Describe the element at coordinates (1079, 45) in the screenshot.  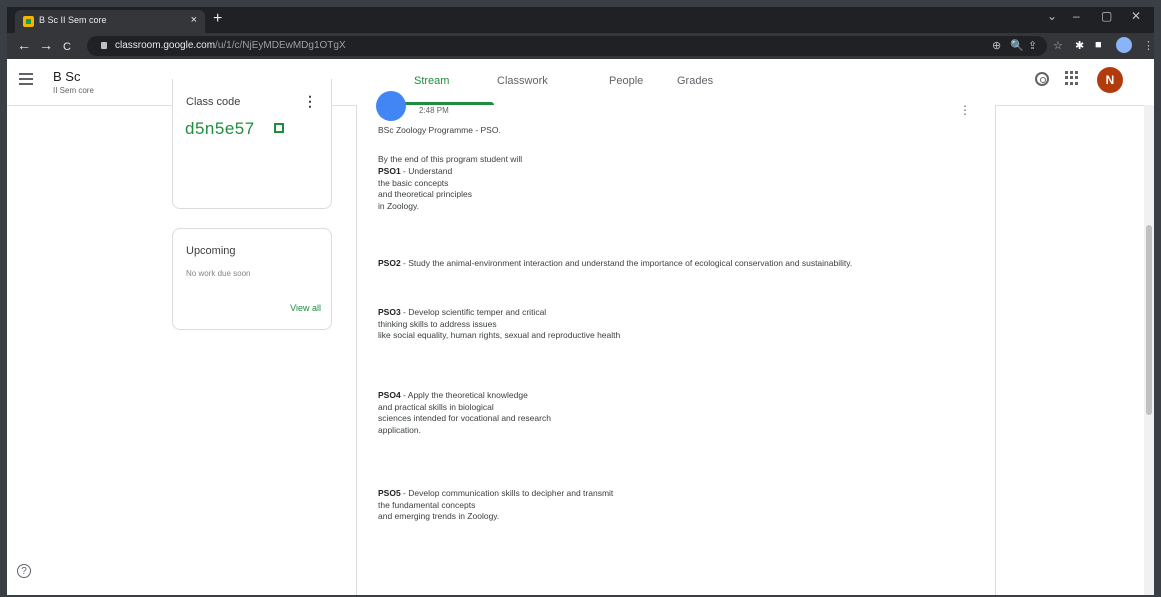
I see `extensions-icon: ✱` at that location.